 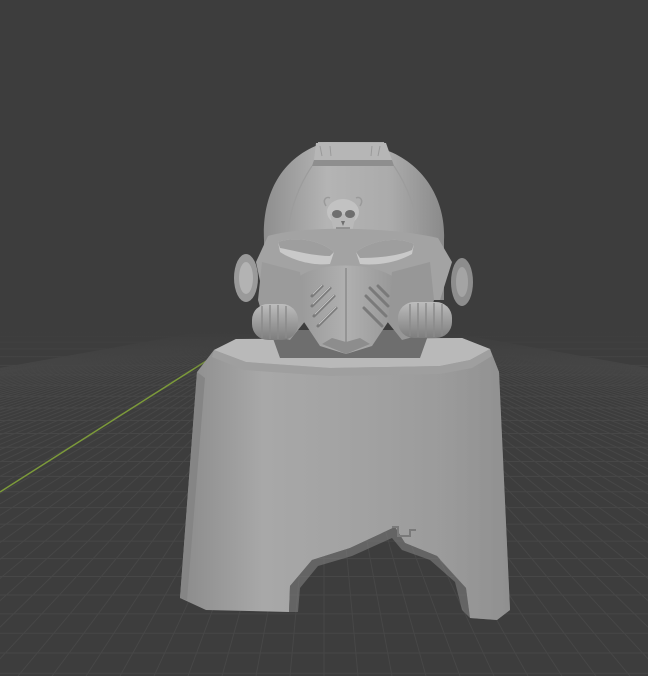 I want to click on left-breathing-tube, so click(x=275, y=322).